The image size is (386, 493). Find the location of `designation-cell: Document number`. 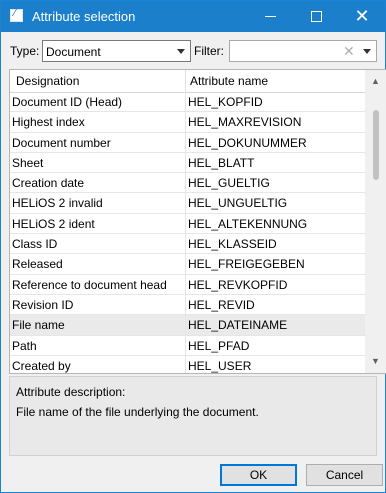

designation-cell: Document number is located at coordinates (61, 142).